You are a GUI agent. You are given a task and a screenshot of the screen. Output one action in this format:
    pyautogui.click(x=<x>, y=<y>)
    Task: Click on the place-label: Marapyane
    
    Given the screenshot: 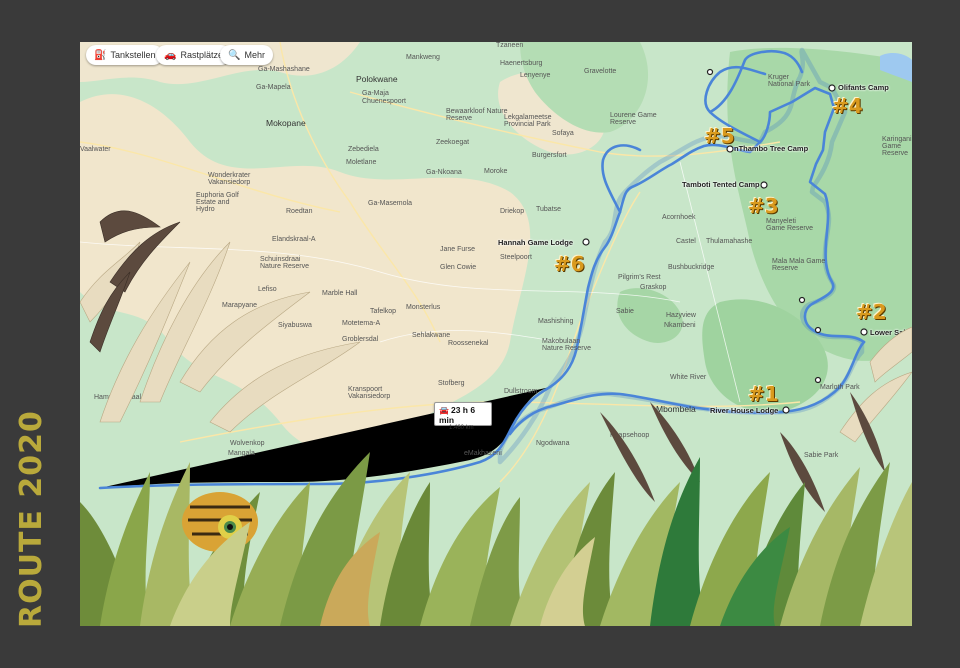 What is the action you would take?
    pyautogui.click(x=240, y=305)
    